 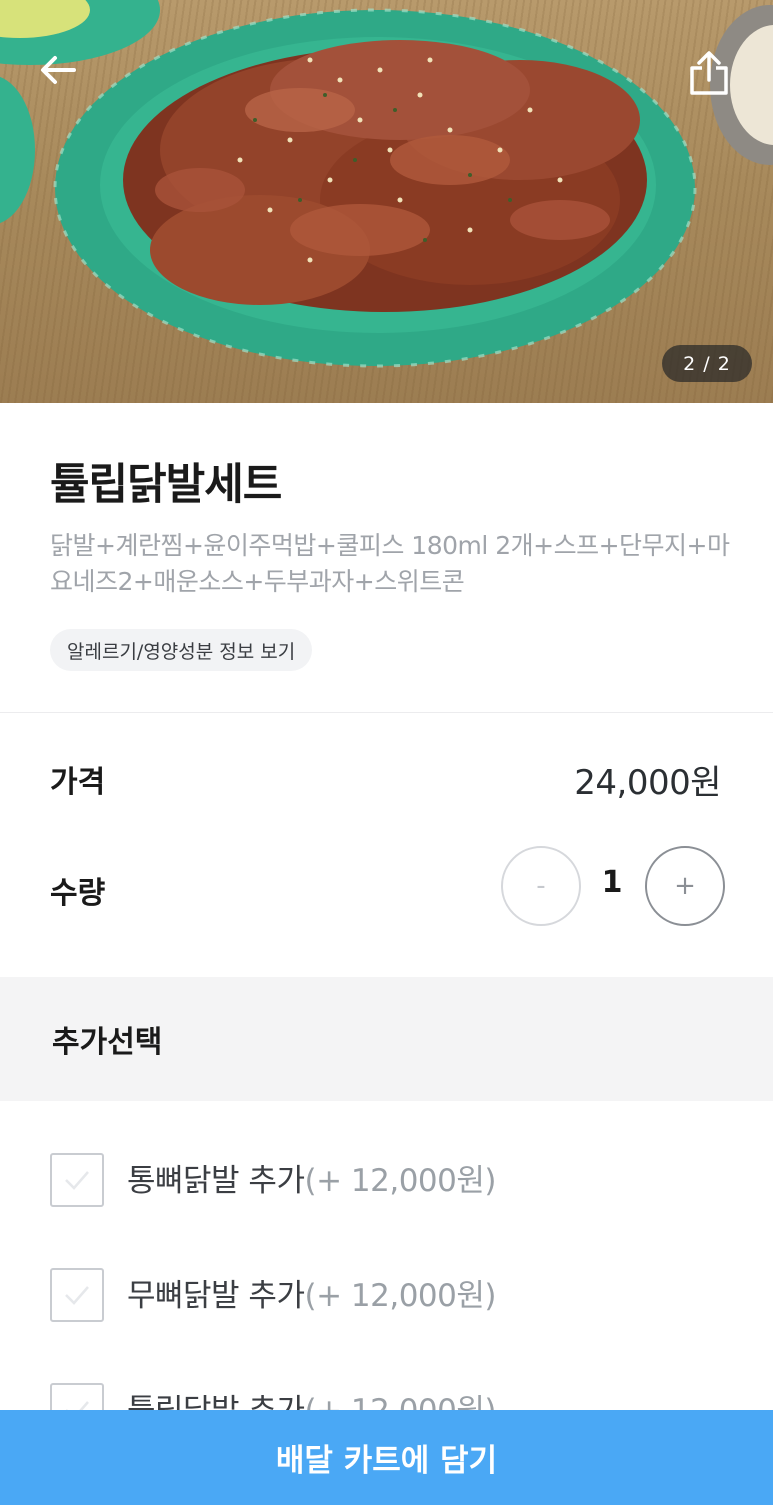 I want to click on minus-icon: -, so click(x=541, y=886).